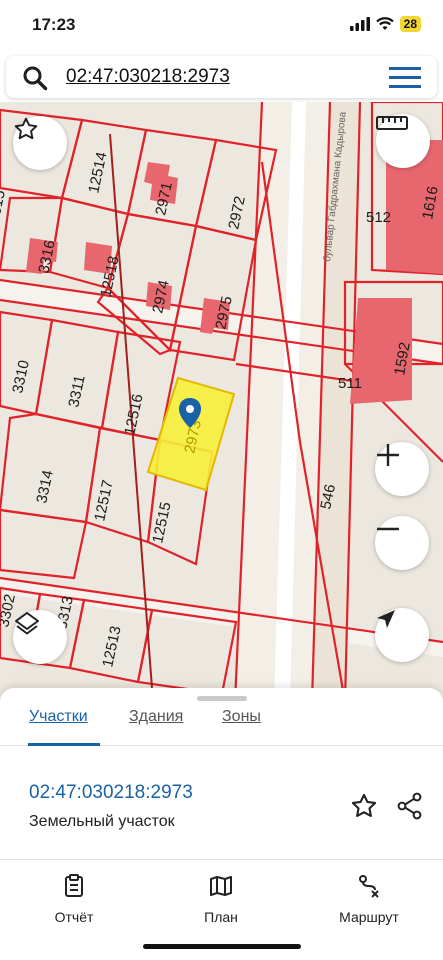  I want to click on nav-report-label: Отчёт, so click(74, 917).